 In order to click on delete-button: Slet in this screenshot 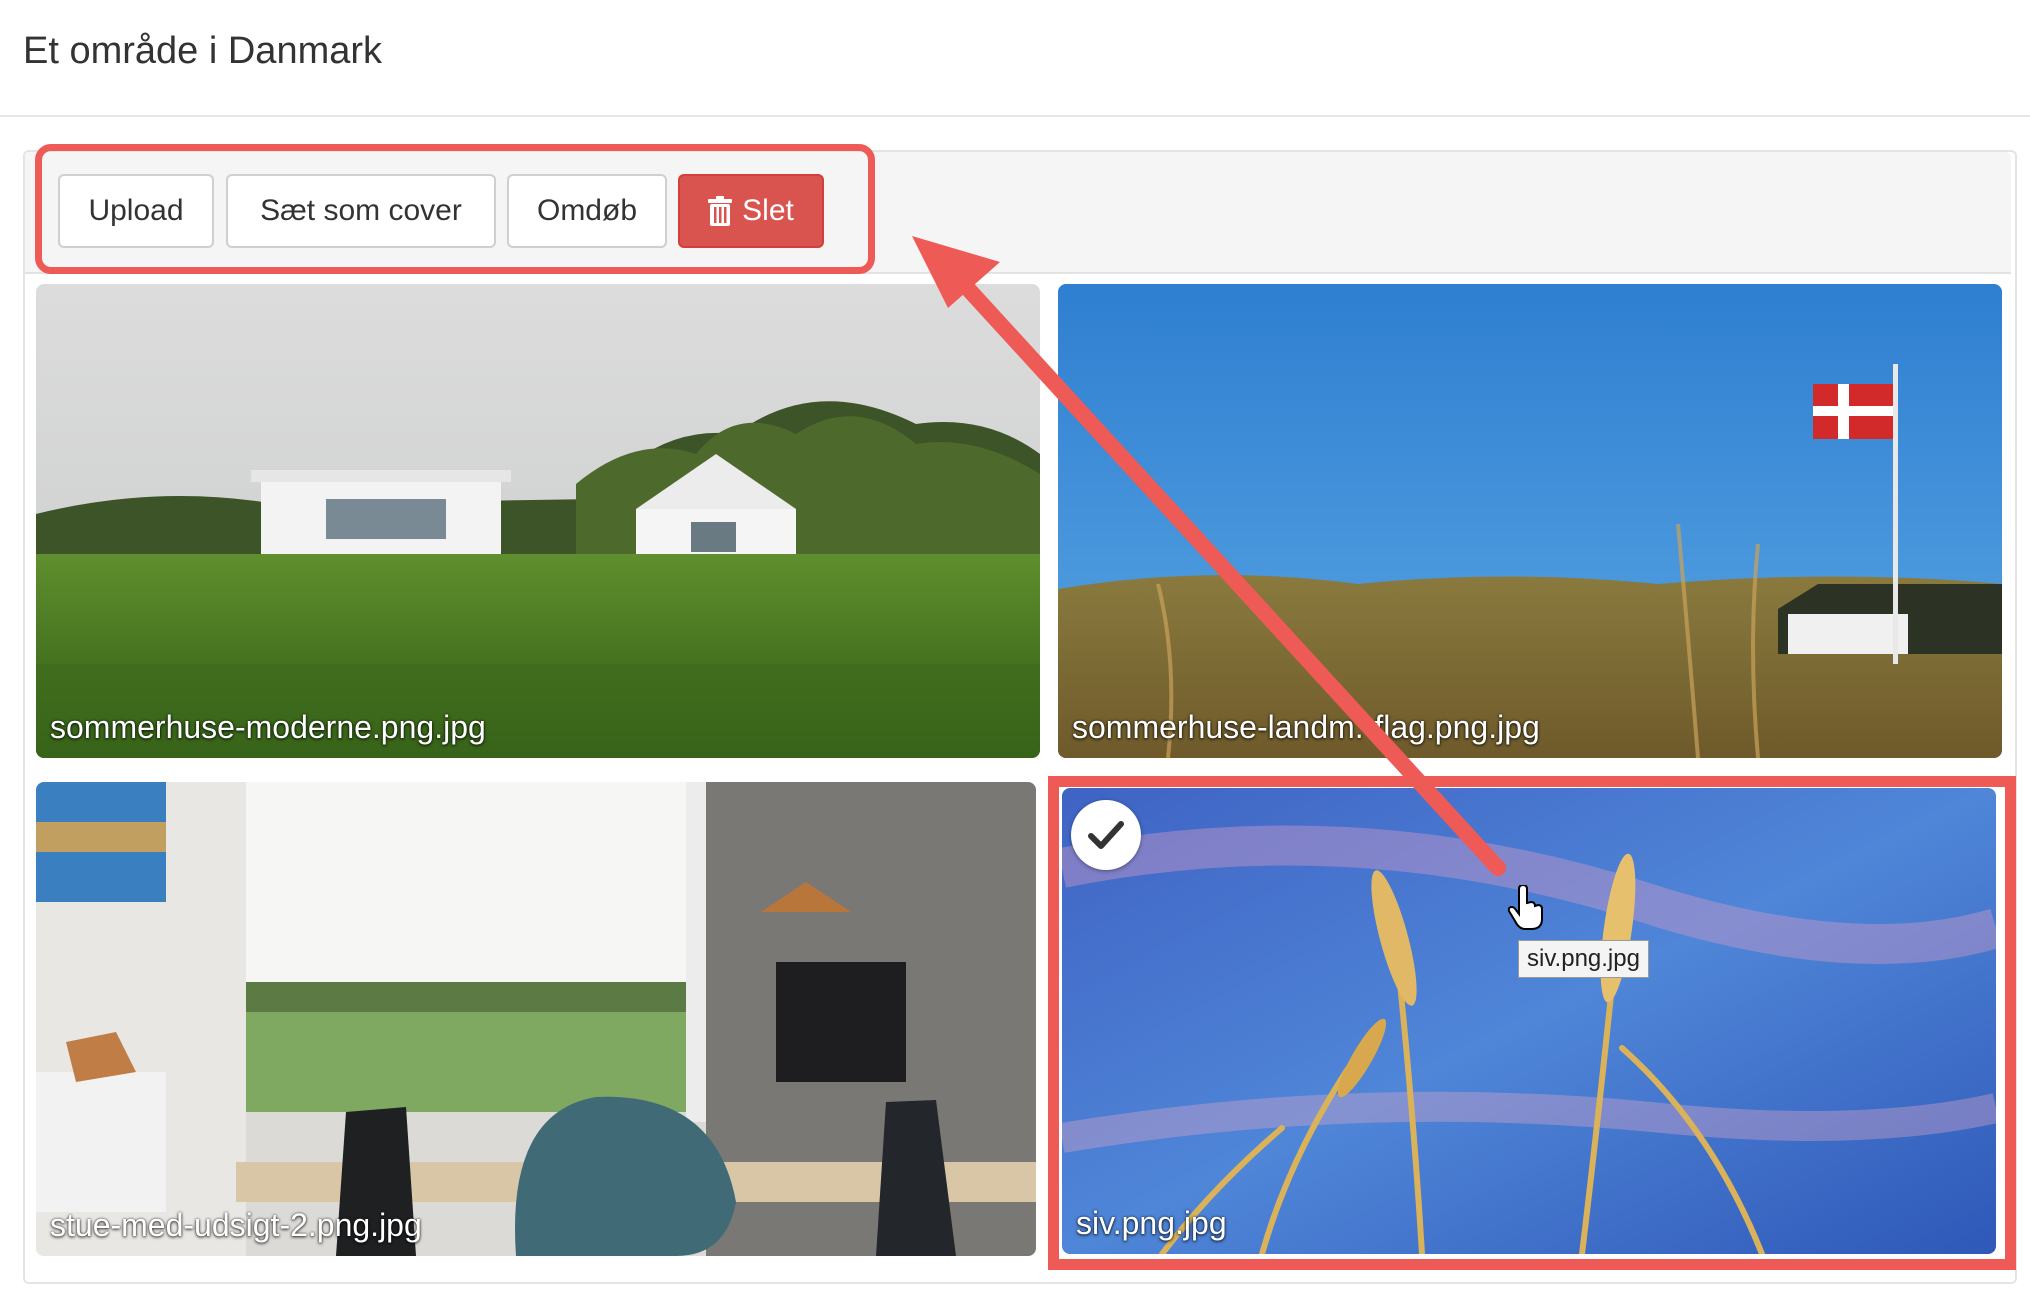, I will do `click(751, 211)`.